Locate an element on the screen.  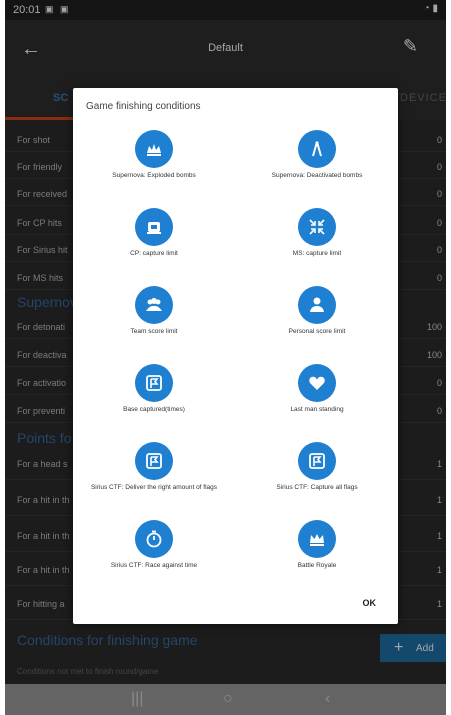
option-cp-capture-limit: CP: capture limit is located at coordinates (154, 245).